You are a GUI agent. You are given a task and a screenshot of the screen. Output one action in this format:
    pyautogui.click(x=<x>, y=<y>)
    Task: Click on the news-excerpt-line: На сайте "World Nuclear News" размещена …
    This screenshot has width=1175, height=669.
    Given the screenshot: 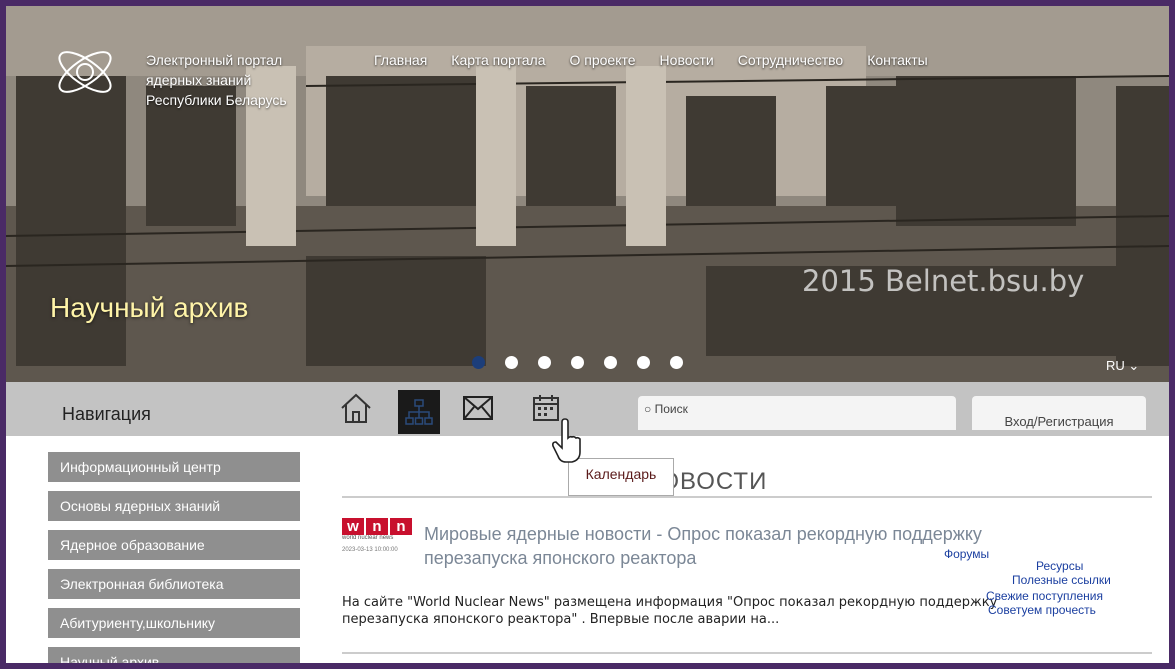 What is the action you would take?
    pyautogui.click(x=670, y=602)
    